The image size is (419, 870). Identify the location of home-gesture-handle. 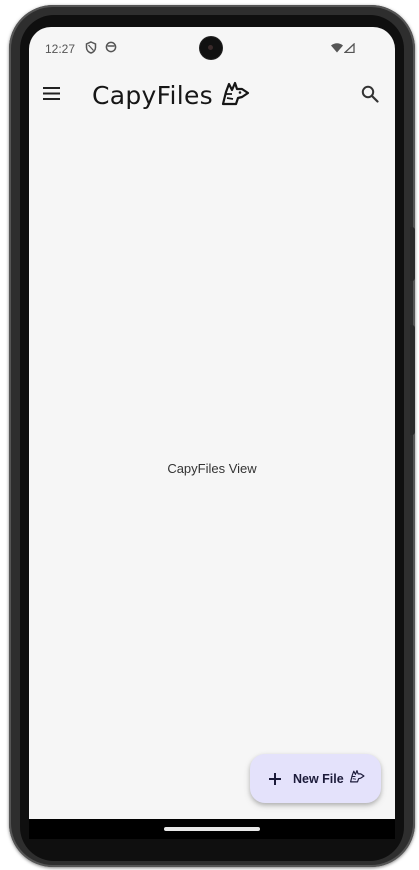
(212, 829).